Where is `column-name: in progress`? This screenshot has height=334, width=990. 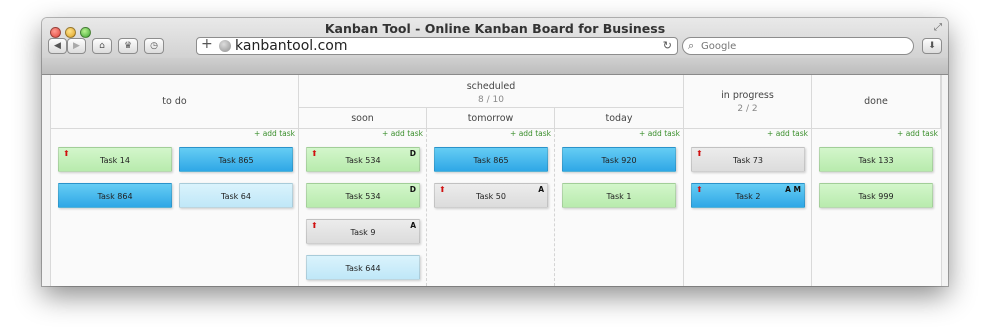
column-name: in progress is located at coordinates (747, 95).